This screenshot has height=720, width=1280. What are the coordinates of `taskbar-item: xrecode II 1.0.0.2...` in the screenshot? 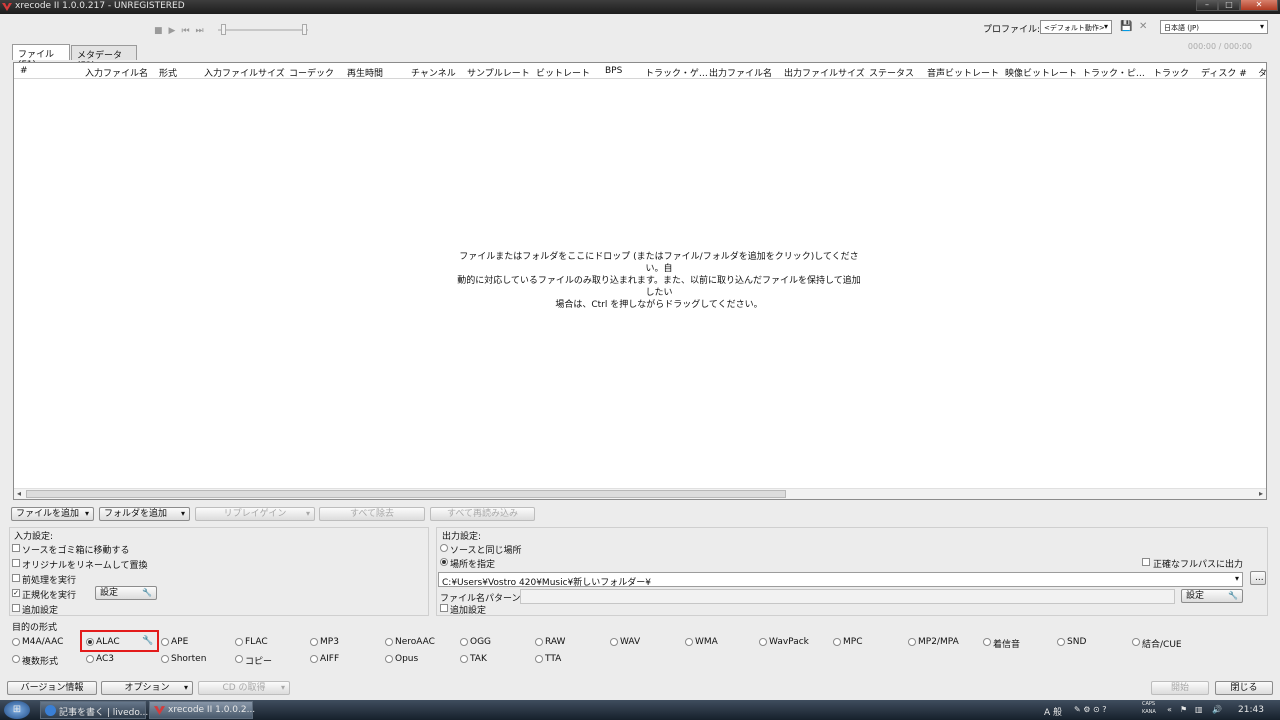 It's located at (202, 710).